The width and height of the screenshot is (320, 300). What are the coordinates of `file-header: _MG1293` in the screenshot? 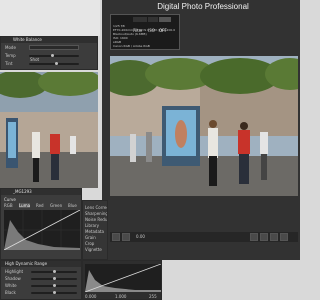 It's located at (41, 192).